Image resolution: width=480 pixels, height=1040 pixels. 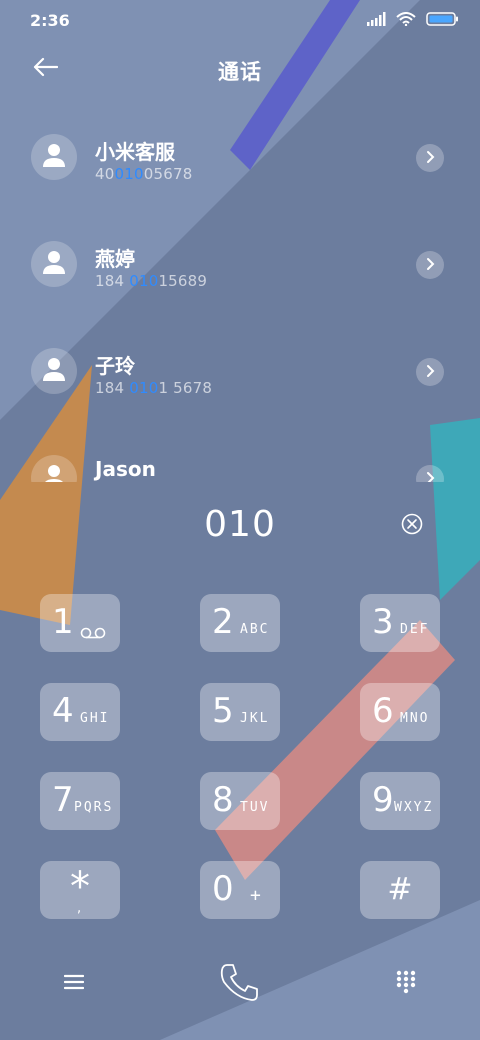 What do you see at coordinates (415, 629) in the screenshot?
I see `key-letters: DEF` at bounding box center [415, 629].